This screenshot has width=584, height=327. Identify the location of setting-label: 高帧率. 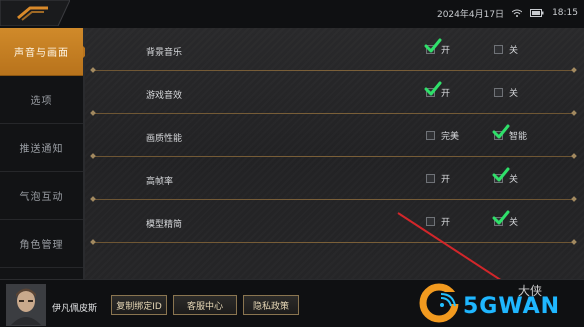
(160, 182).